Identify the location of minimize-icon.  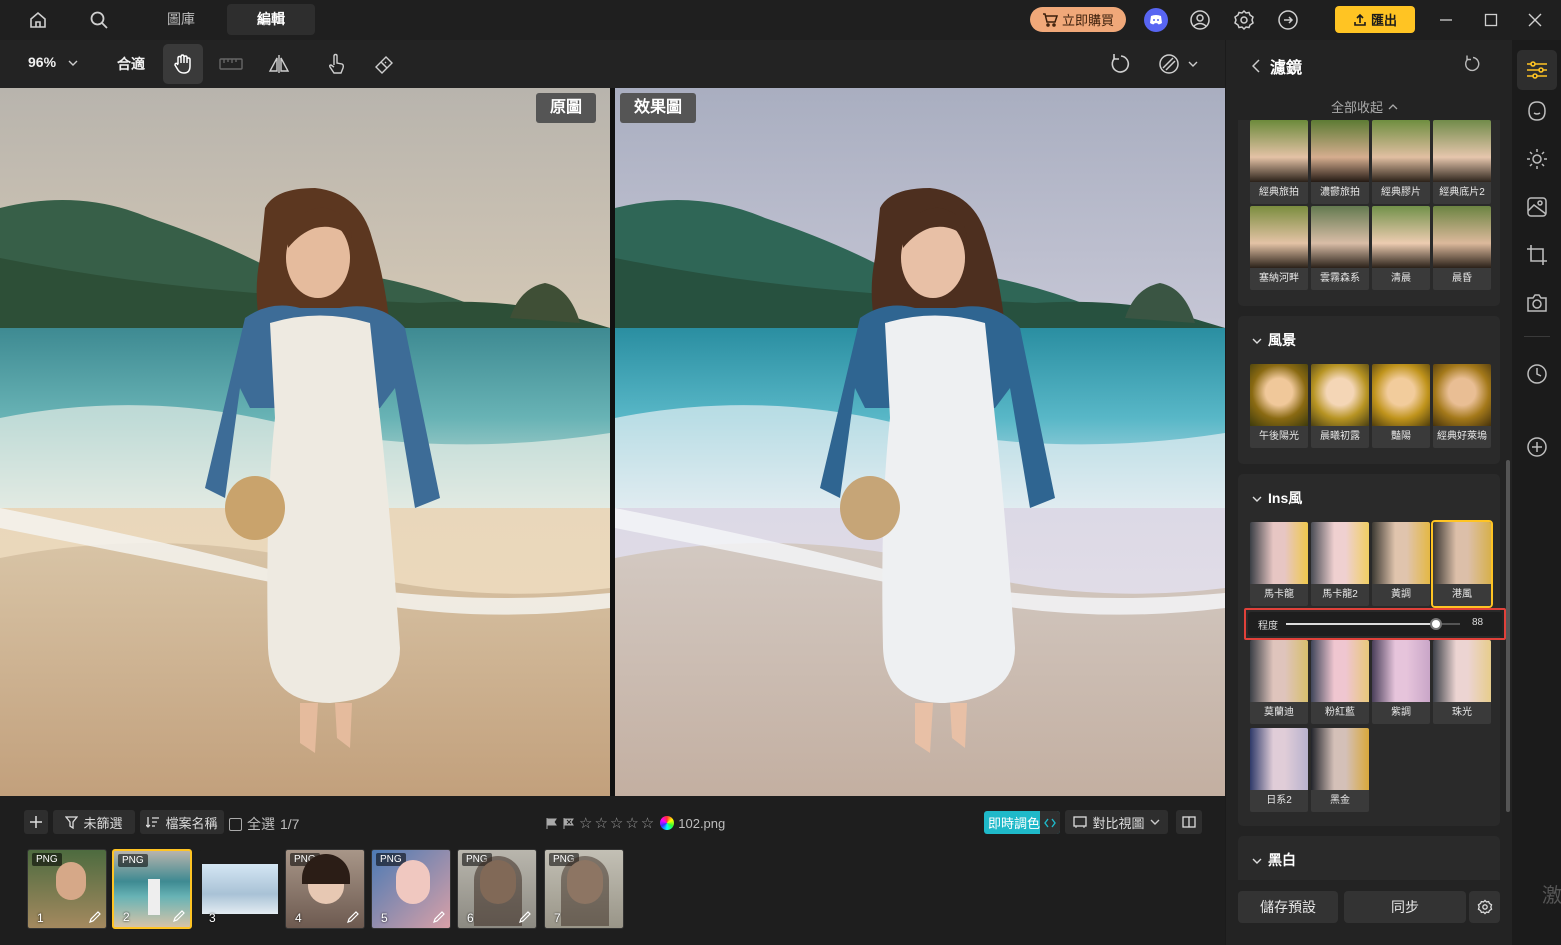
(1446, 20).